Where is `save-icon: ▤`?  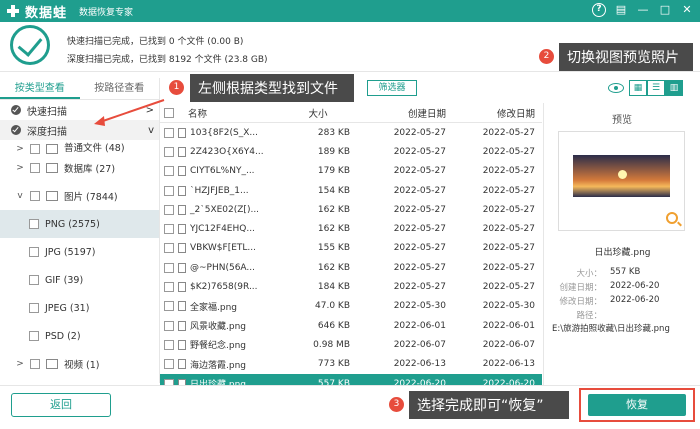 save-icon: ▤ is located at coordinates (621, 10).